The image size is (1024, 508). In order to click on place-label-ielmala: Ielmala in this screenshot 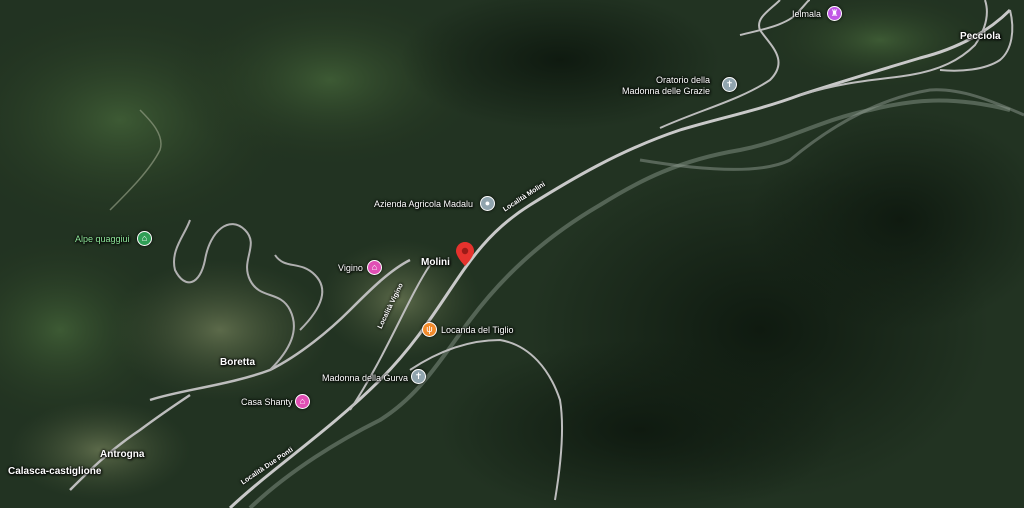, I will do `click(807, 14)`.